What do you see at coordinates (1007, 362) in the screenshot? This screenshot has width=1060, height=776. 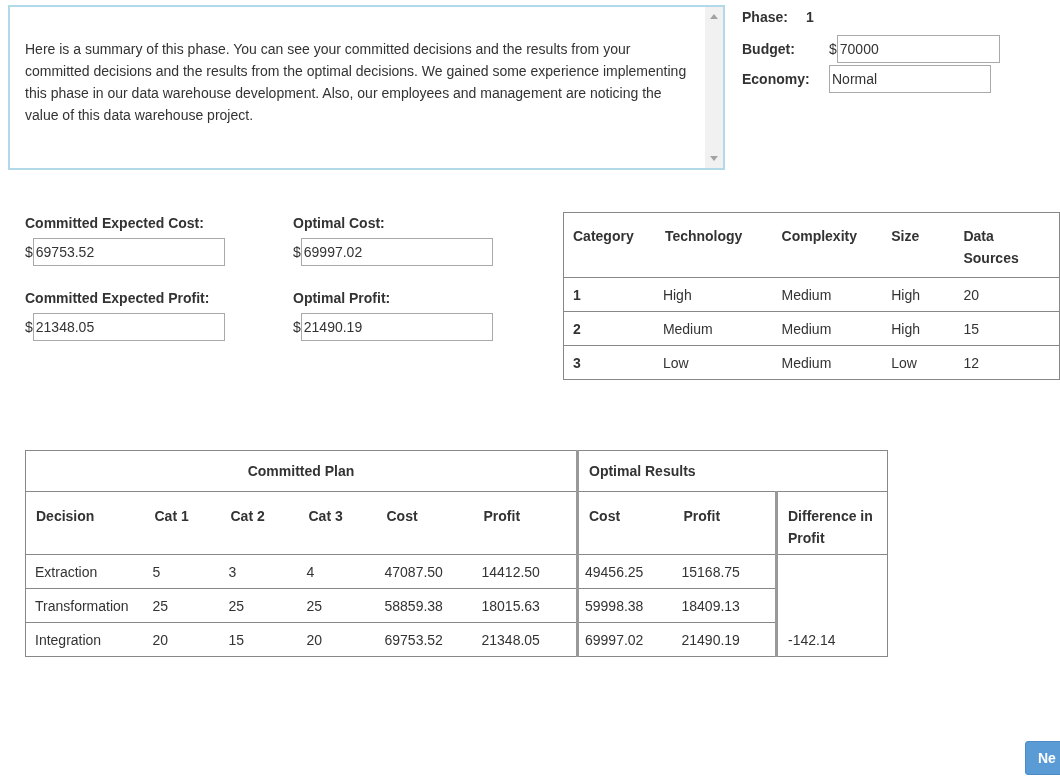 I see `table-cell: 12` at bounding box center [1007, 362].